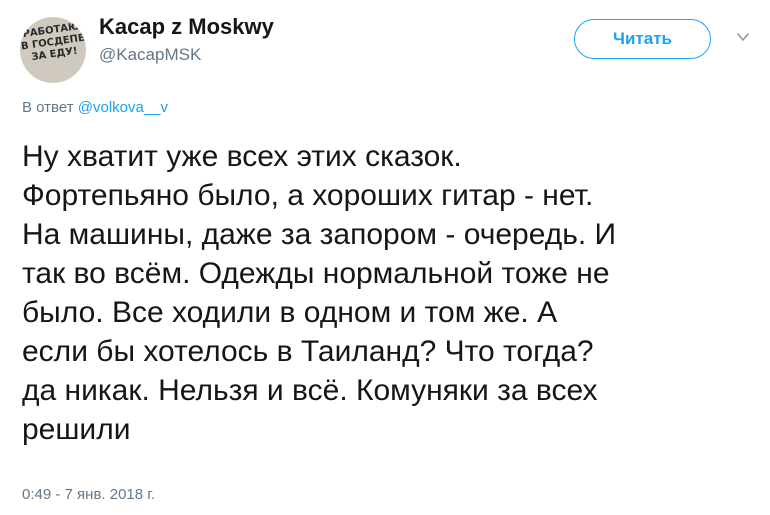 The height and width of the screenshot is (515, 770). Describe the element at coordinates (76, 429) in the screenshot. I see `tweet-line: решили` at that location.